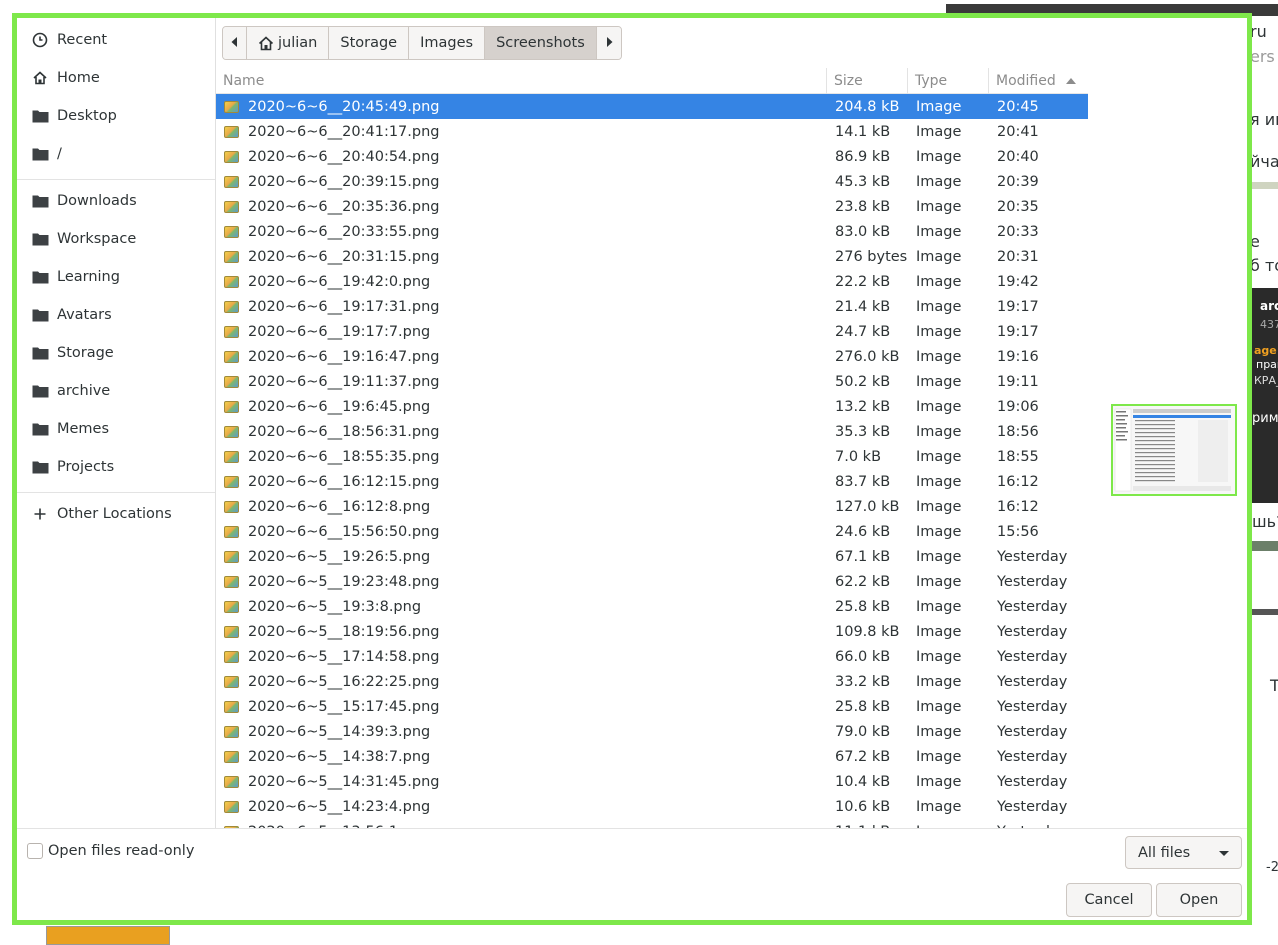 The height and width of the screenshot is (945, 1278). I want to click on file-row: 2020~6~6__20:35:36.png 23.8 kB Image 20:35, so click(652, 206).